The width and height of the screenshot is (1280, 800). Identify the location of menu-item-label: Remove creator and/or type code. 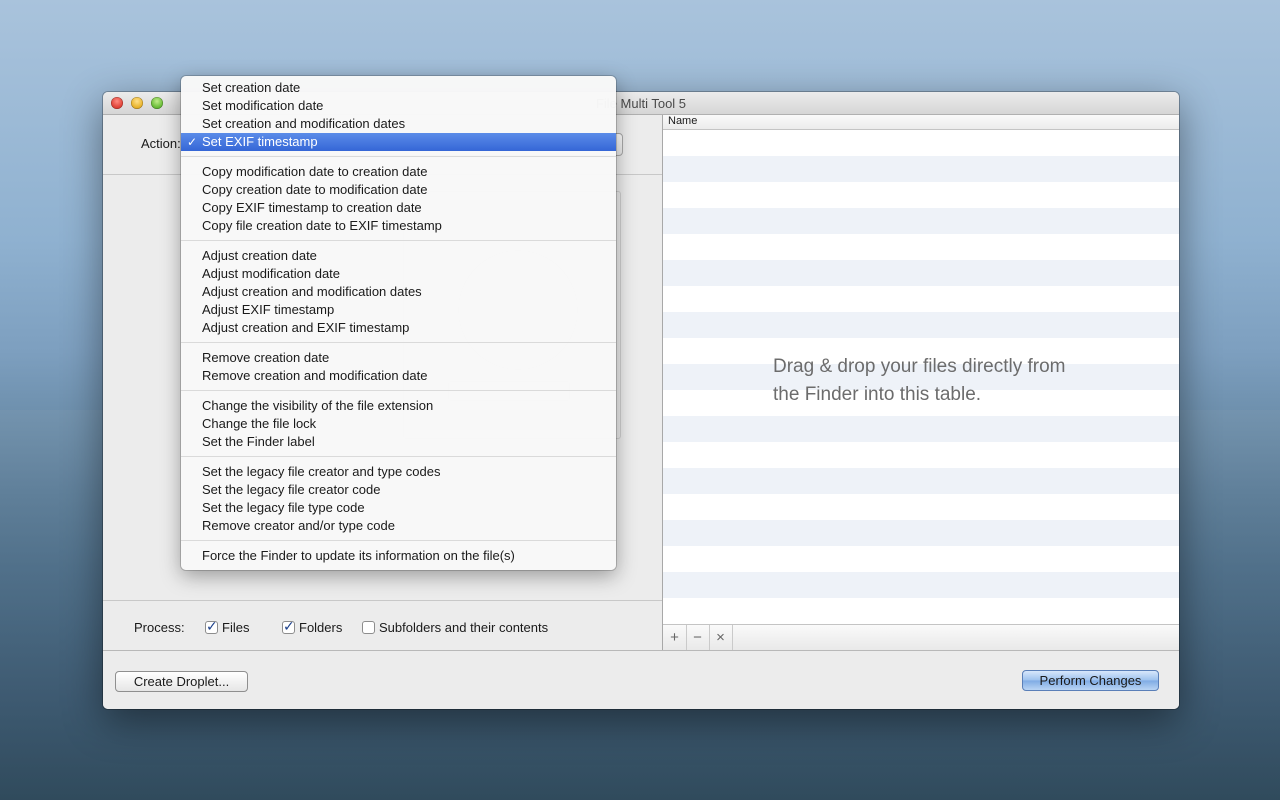
(298, 525).